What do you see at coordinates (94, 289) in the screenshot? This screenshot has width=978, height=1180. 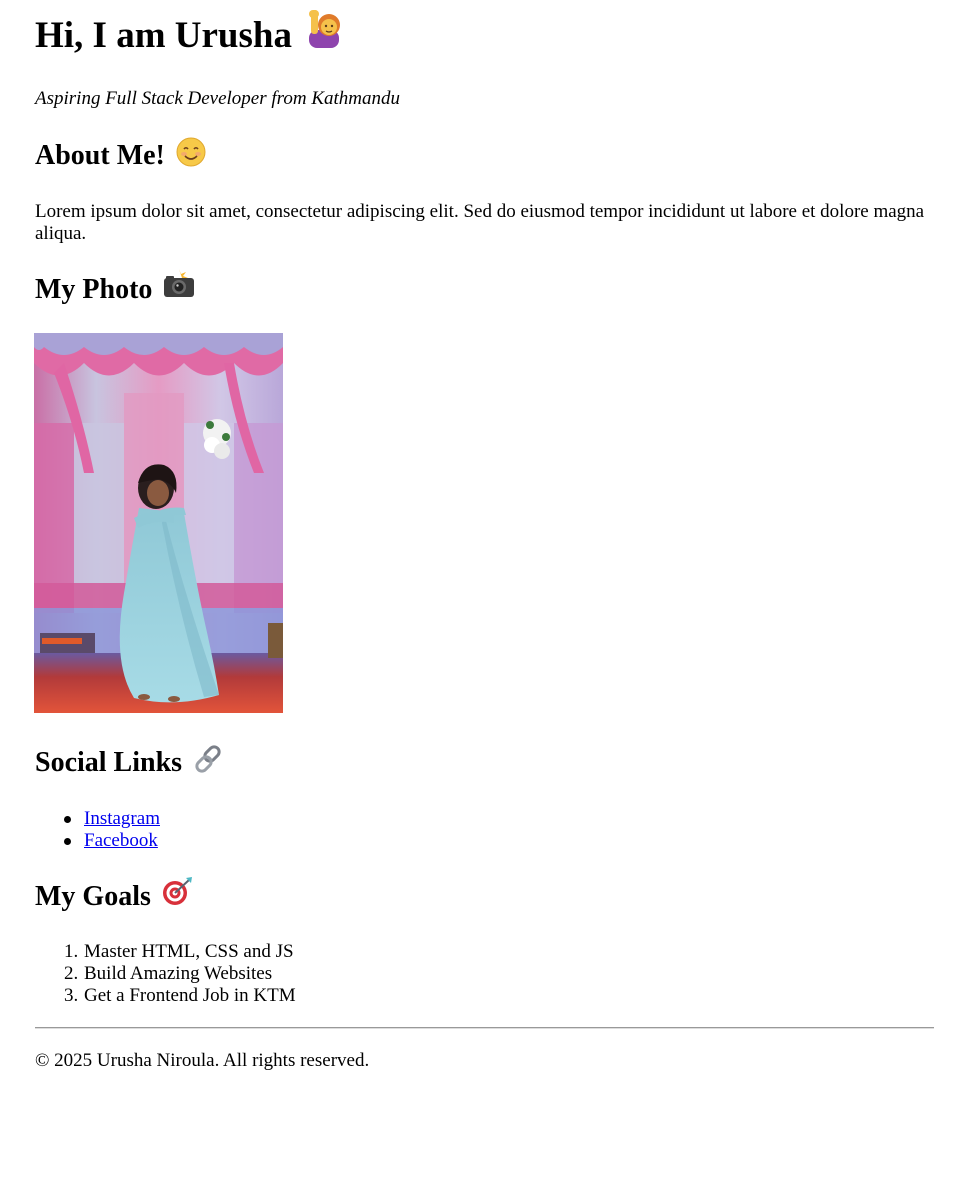 I see `photo-heading-text: My Photo` at bounding box center [94, 289].